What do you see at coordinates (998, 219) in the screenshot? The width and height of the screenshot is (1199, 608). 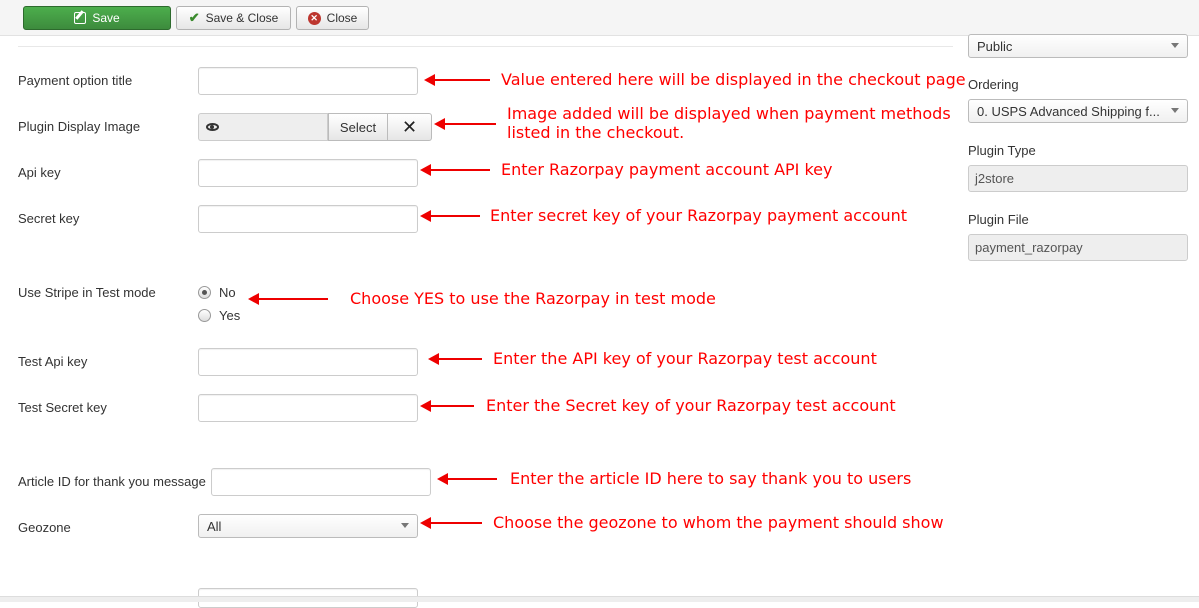 I see `plugin-file-label: Plugin File` at bounding box center [998, 219].